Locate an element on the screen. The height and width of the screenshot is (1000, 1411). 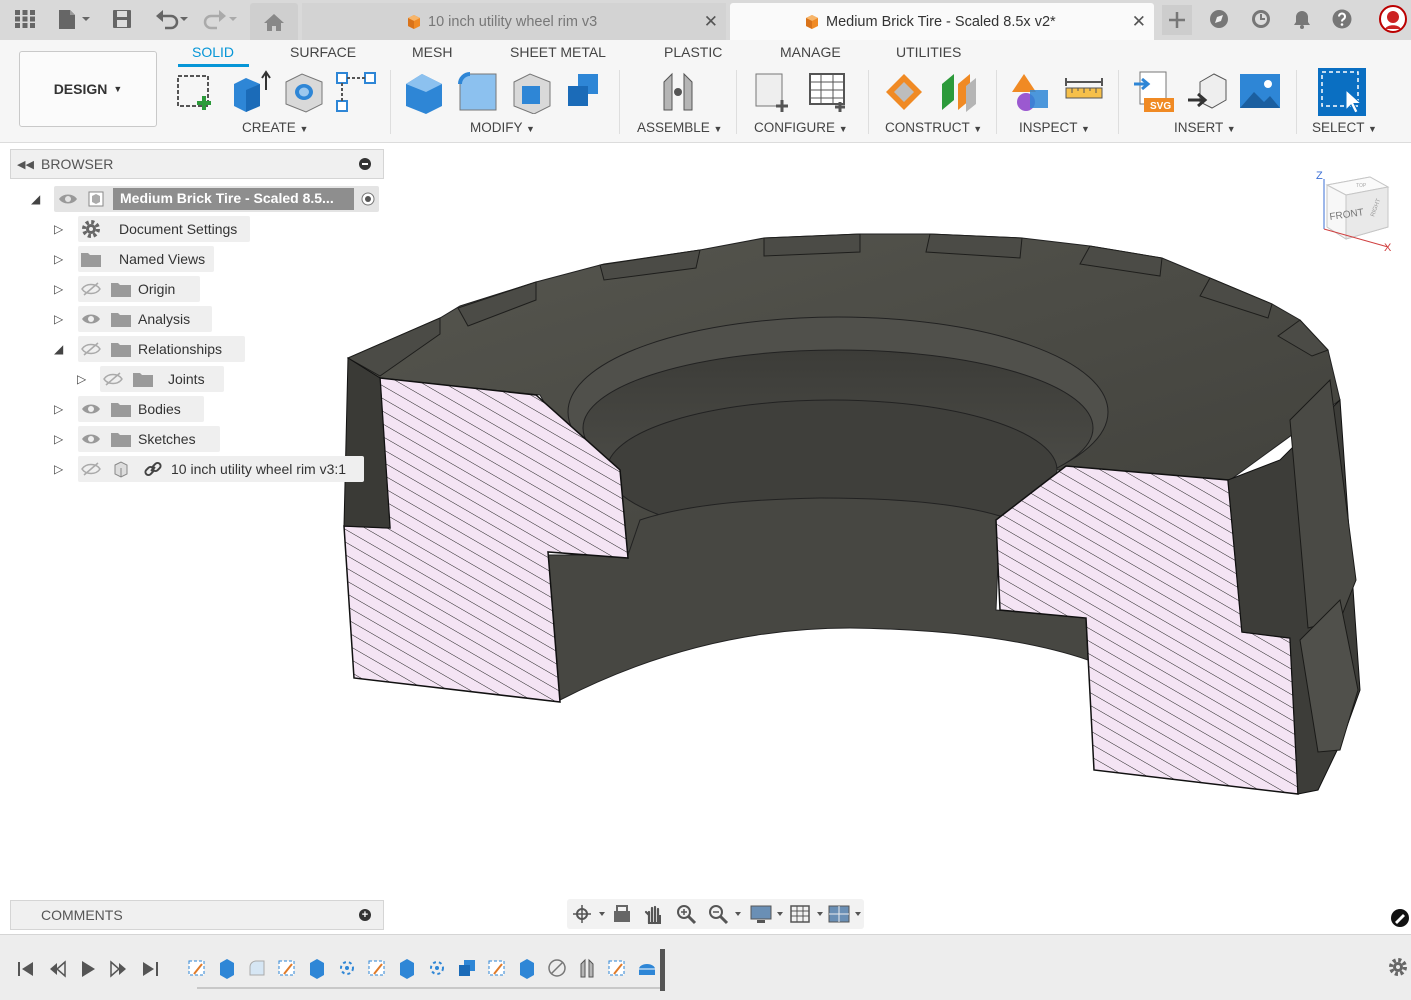
display-settings-icon is located at coordinates (767, 914).